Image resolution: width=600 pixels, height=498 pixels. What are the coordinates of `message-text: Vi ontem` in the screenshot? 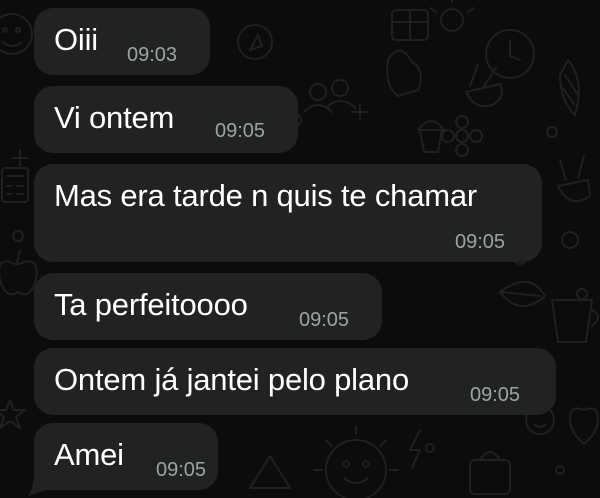 It's located at (114, 117).